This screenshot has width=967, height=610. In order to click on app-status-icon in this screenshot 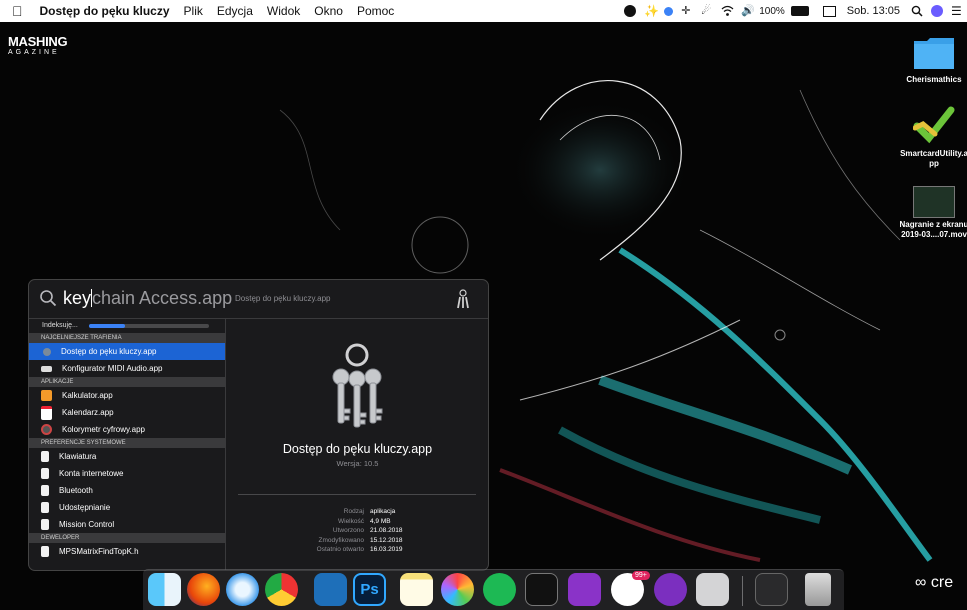, I will do `click(669, 11)`.